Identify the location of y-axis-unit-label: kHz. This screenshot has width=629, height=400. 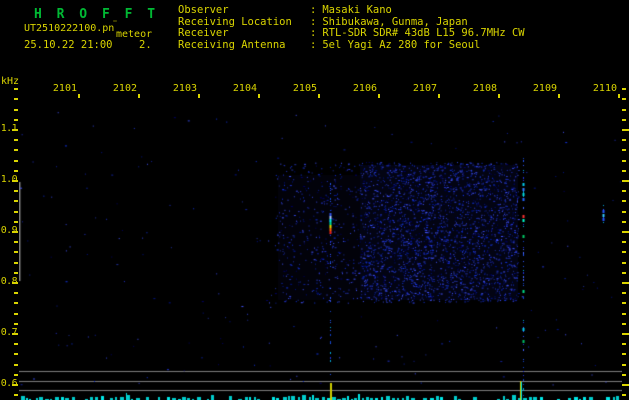
(10, 81).